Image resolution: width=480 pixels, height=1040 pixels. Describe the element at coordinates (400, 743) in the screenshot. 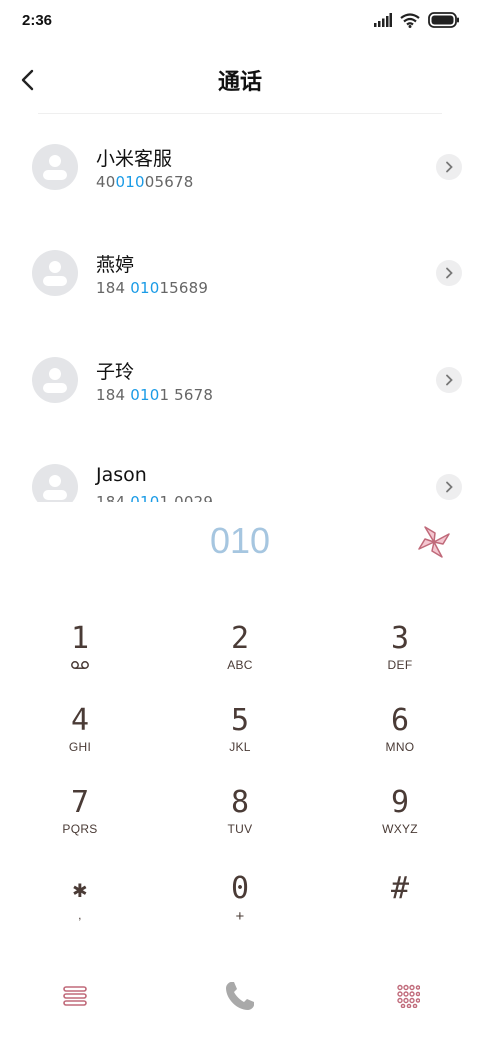

I see `key-6: 6 MNO` at that location.